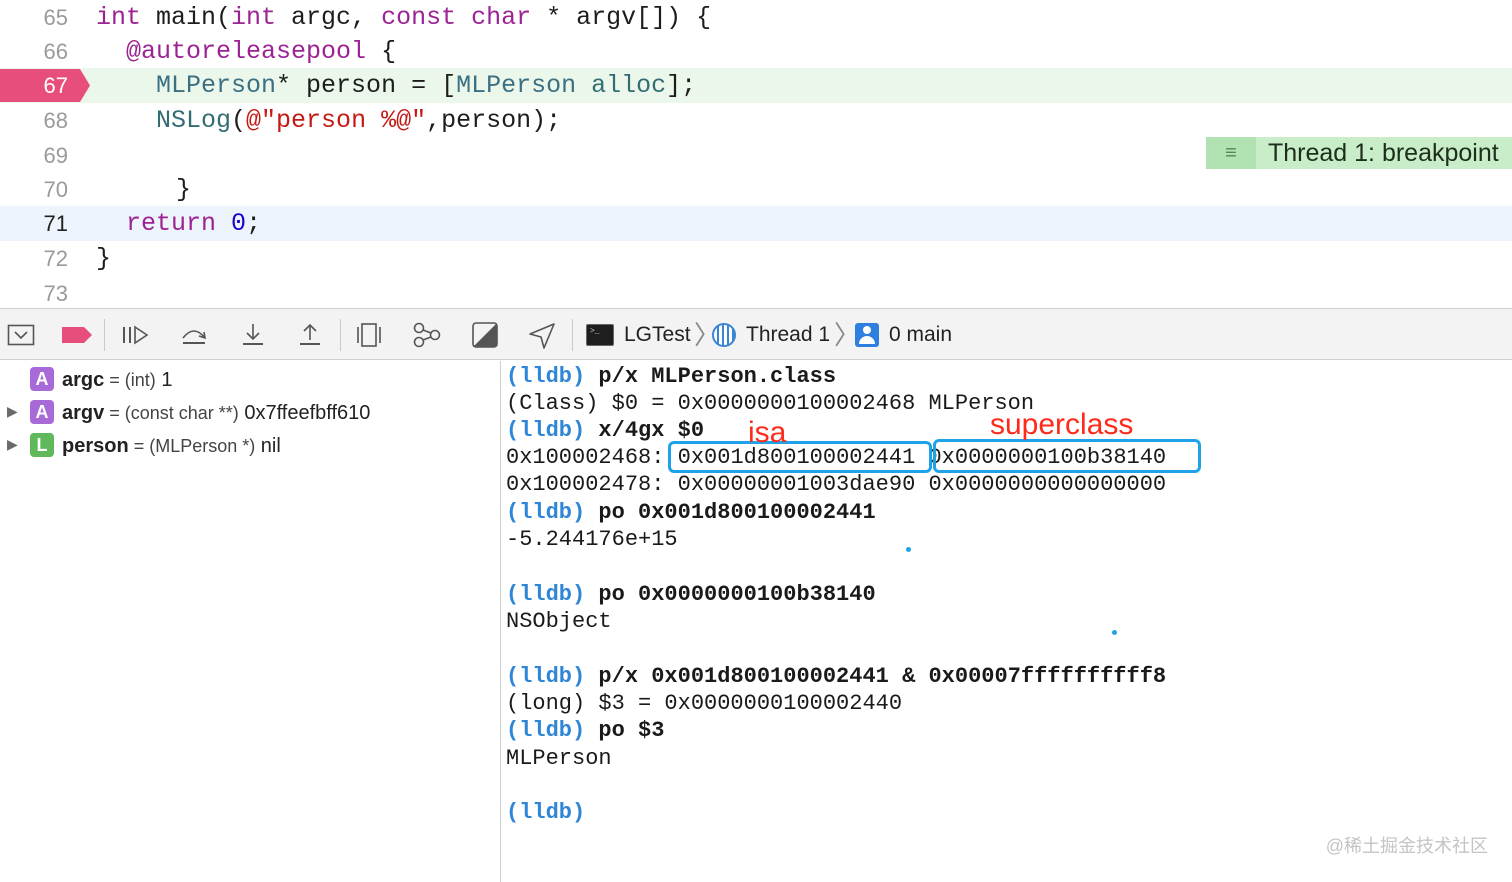 This screenshot has height=882, width=1512. I want to click on line-number: 65, so click(34, 17).